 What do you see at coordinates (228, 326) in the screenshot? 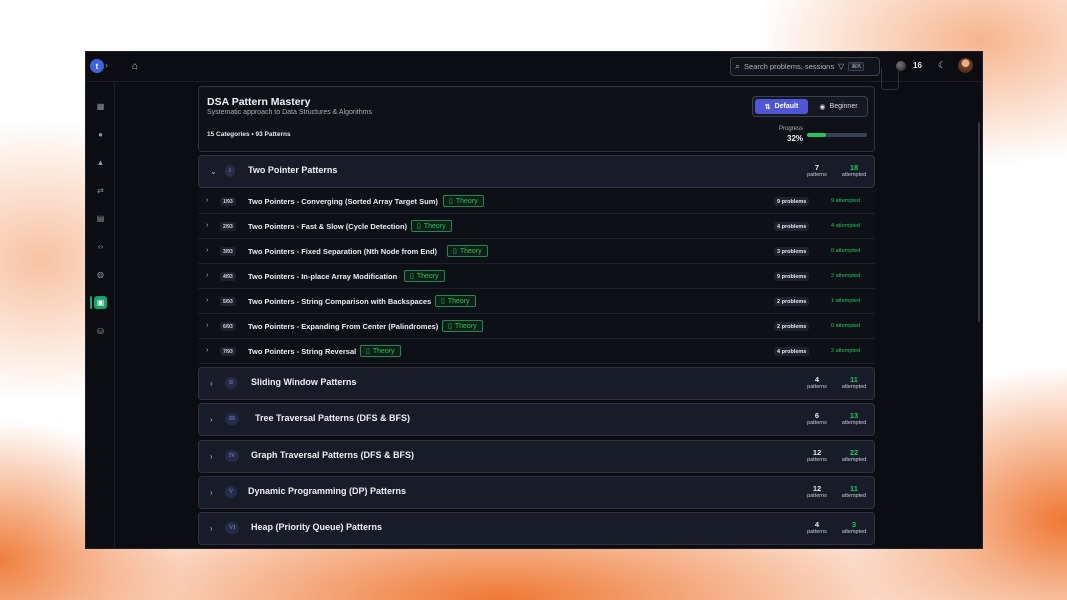
I see `pattern-index: 6/93` at bounding box center [228, 326].